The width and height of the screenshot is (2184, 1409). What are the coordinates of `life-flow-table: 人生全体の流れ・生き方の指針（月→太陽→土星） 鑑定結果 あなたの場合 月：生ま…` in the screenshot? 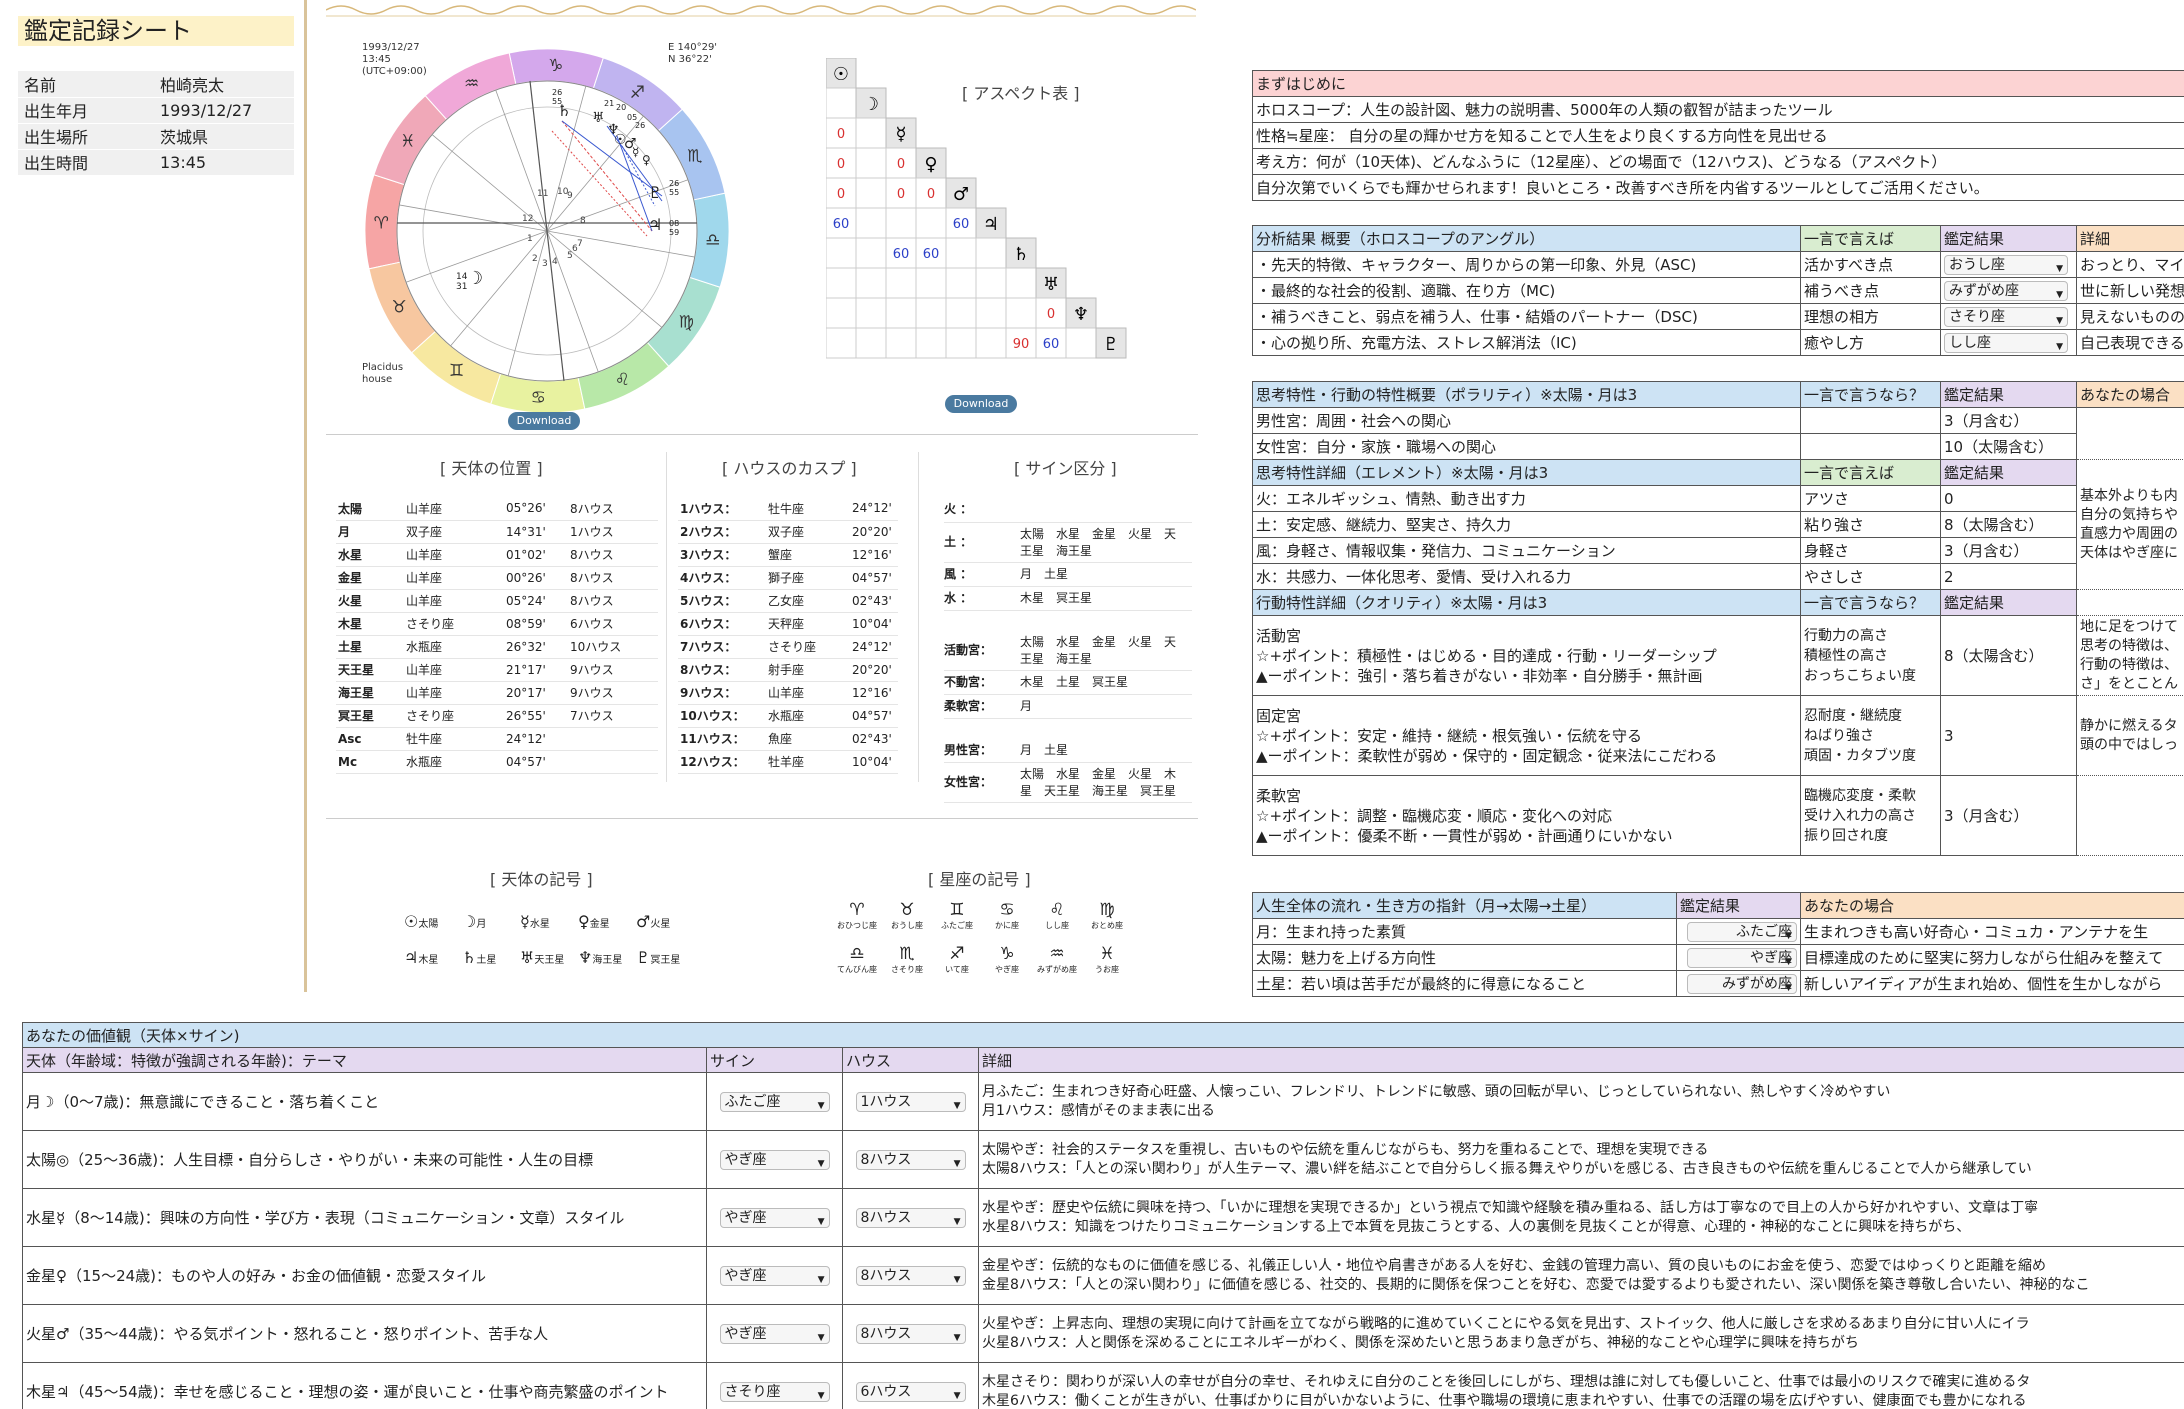 It's located at (1718, 944).